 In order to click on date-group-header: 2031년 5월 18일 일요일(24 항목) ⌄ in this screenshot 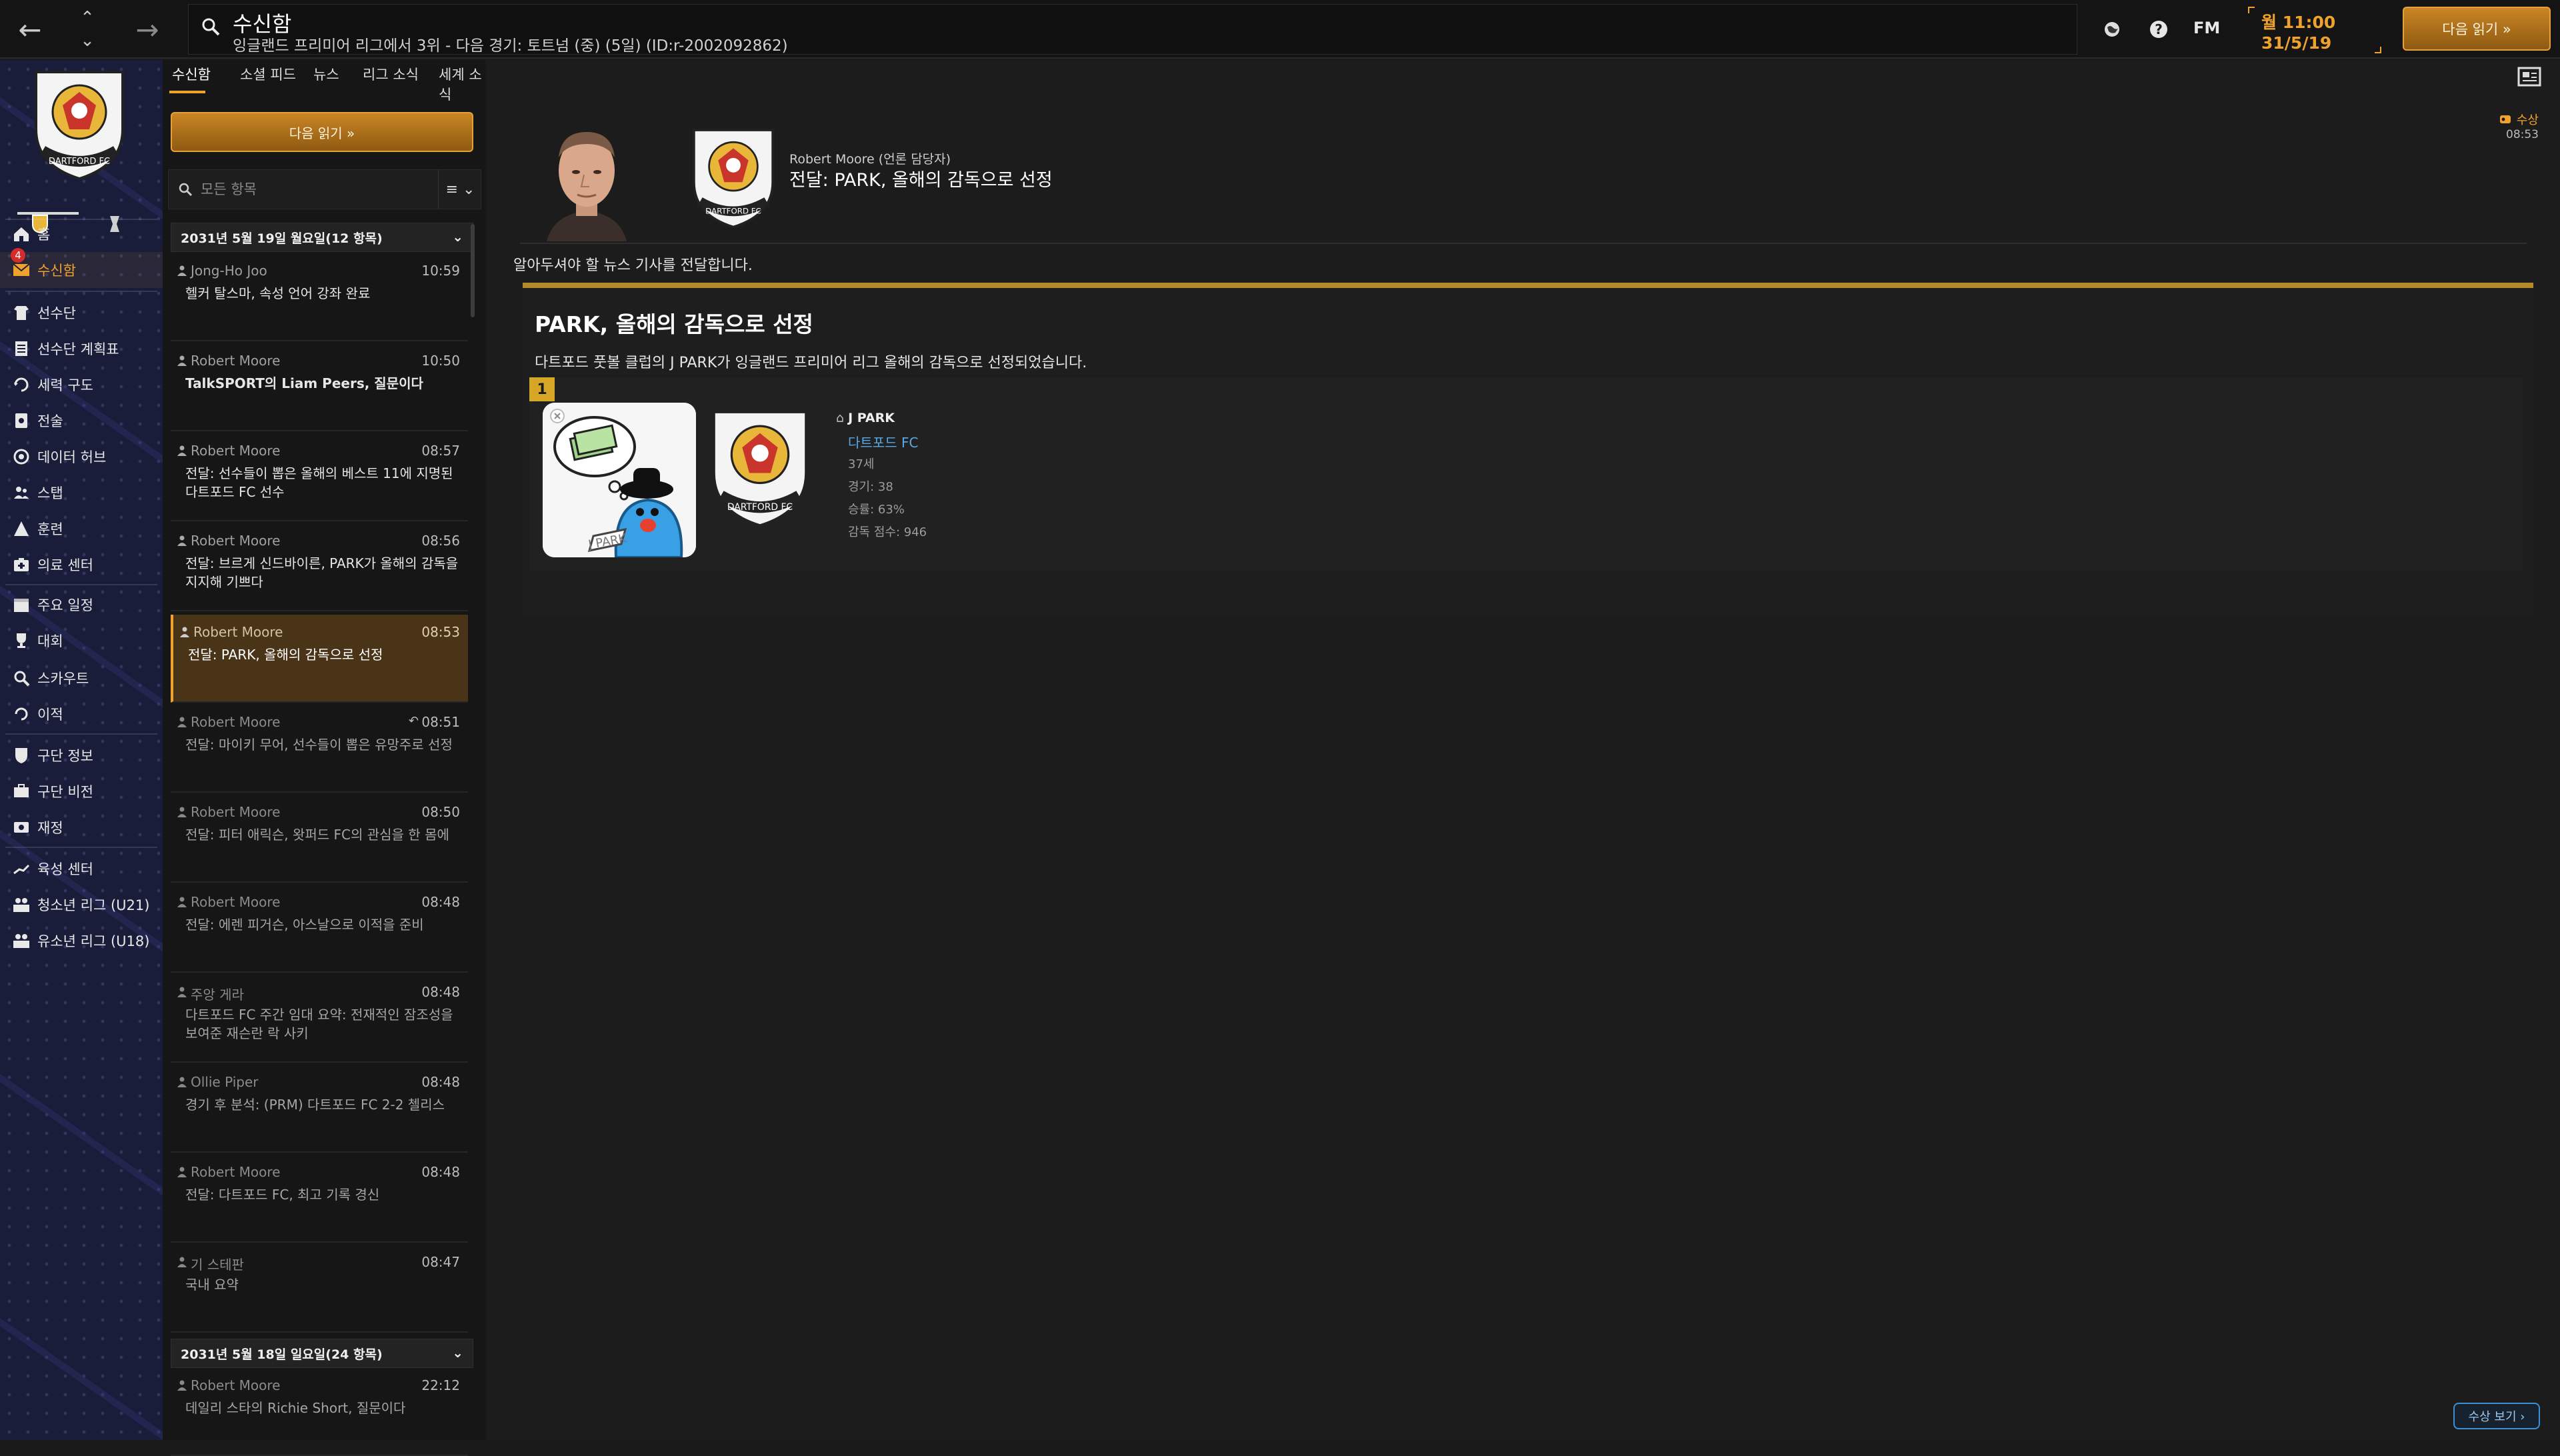, I will do `click(322, 1353)`.